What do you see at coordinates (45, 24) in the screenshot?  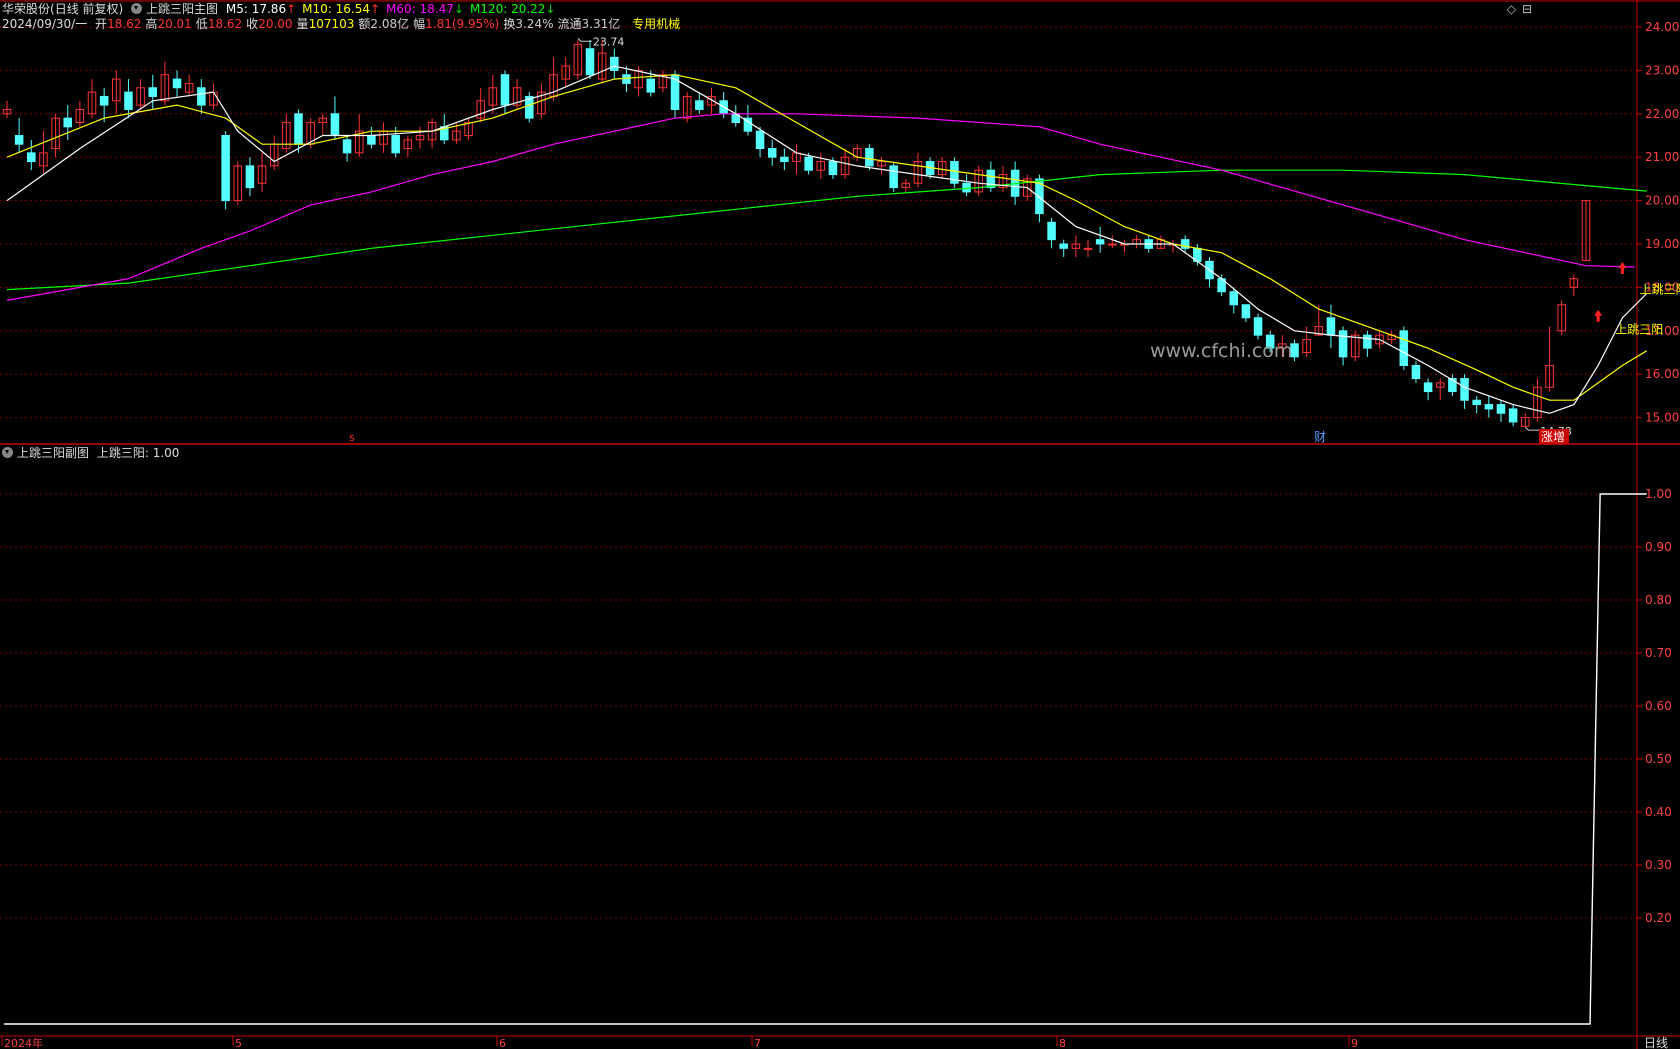 I see `quote-date: 2024/09/30/一` at bounding box center [45, 24].